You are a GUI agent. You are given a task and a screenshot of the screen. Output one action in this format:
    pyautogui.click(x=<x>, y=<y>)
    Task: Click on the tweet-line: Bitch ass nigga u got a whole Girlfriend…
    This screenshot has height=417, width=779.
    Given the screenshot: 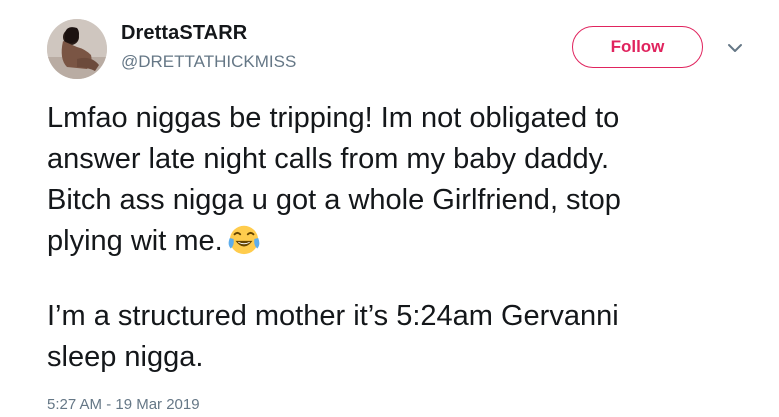 What is the action you would take?
    pyautogui.click(x=334, y=200)
    